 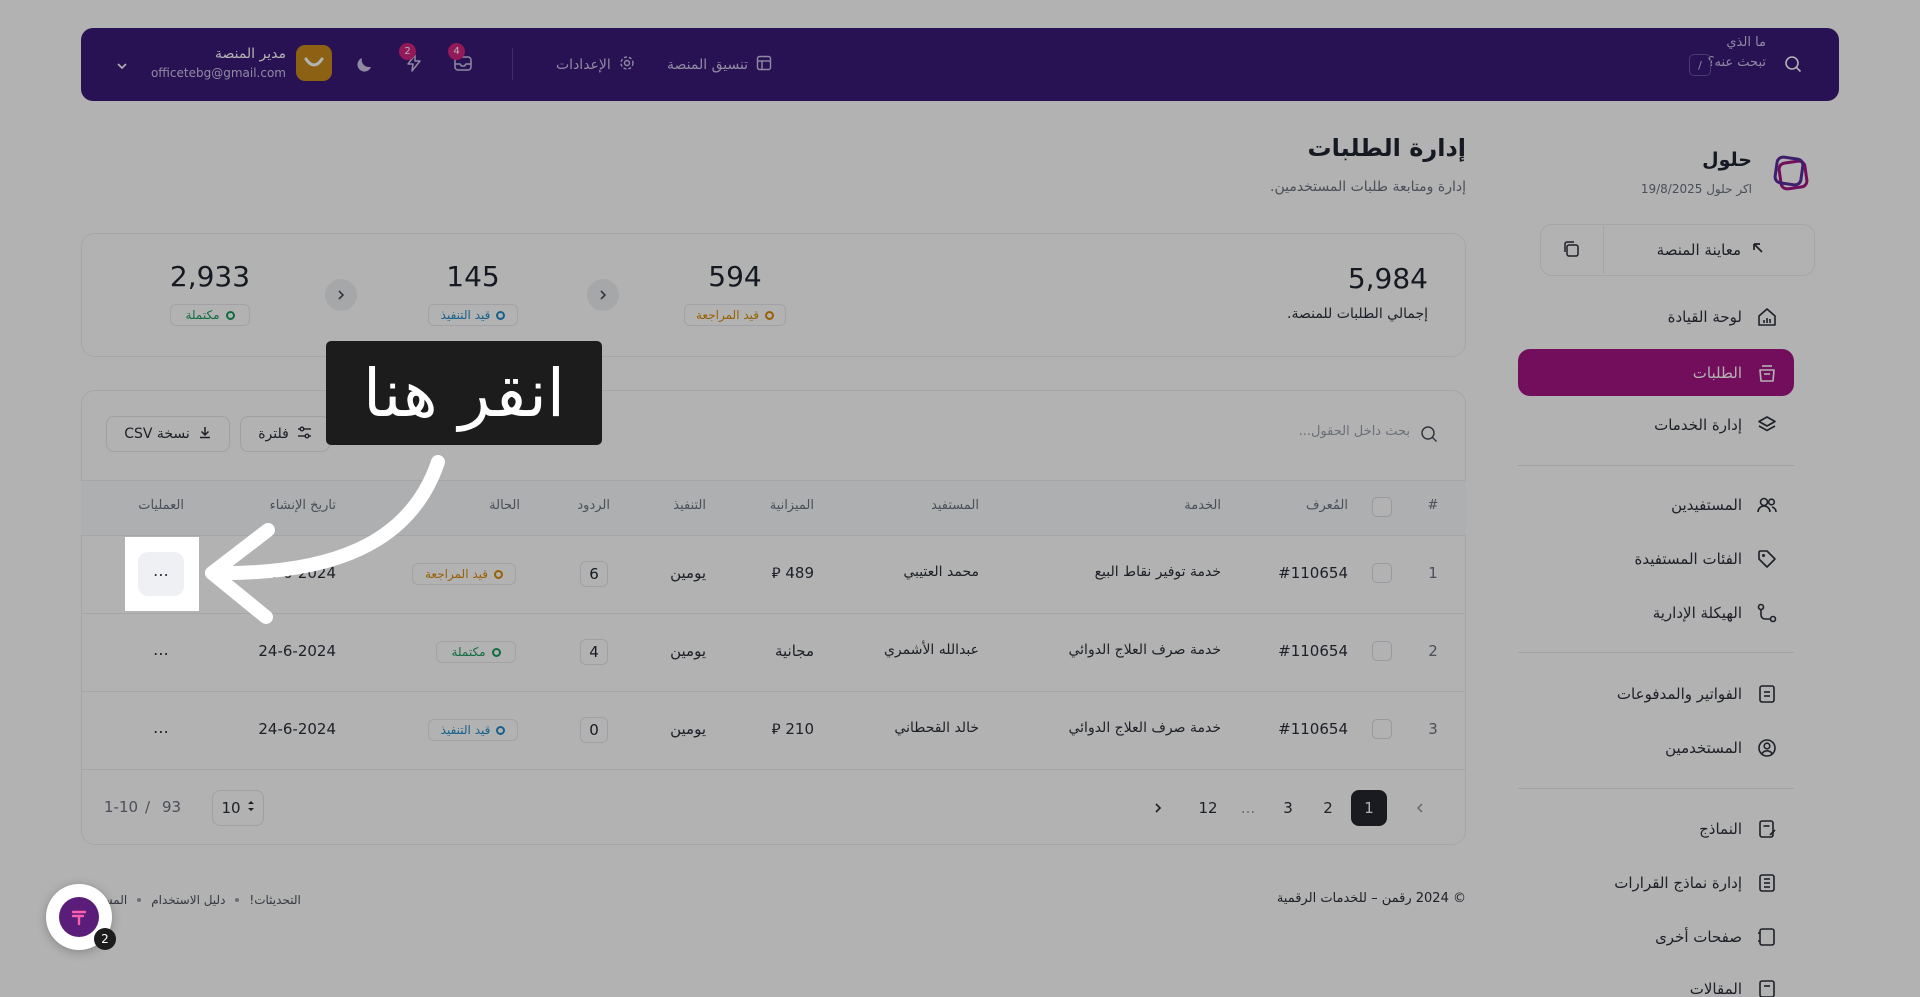 What do you see at coordinates (79, 917) in the screenshot?
I see `chat-logo-icon` at bounding box center [79, 917].